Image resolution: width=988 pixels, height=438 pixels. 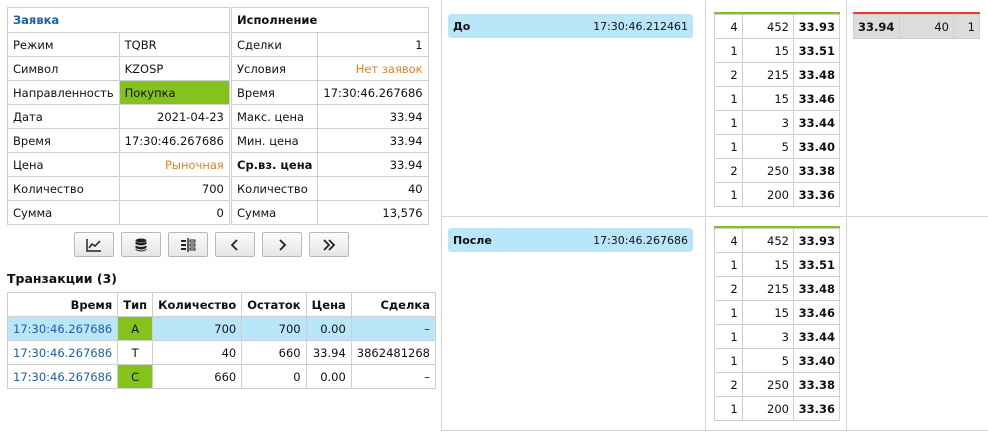 What do you see at coordinates (393, 304) in the screenshot?
I see `col-deal: Сделка` at bounding box center [393, 304].